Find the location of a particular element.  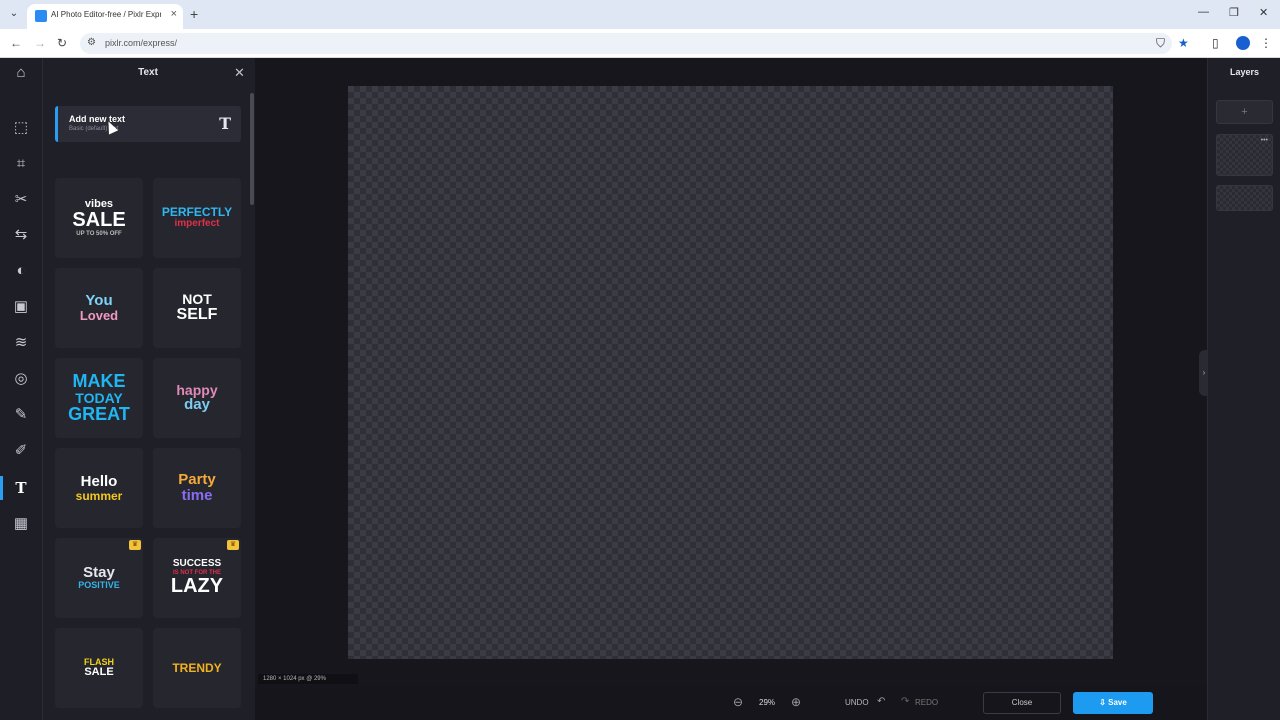

template-text: UP TO 50% OFF is located at coordinates (99, 234).